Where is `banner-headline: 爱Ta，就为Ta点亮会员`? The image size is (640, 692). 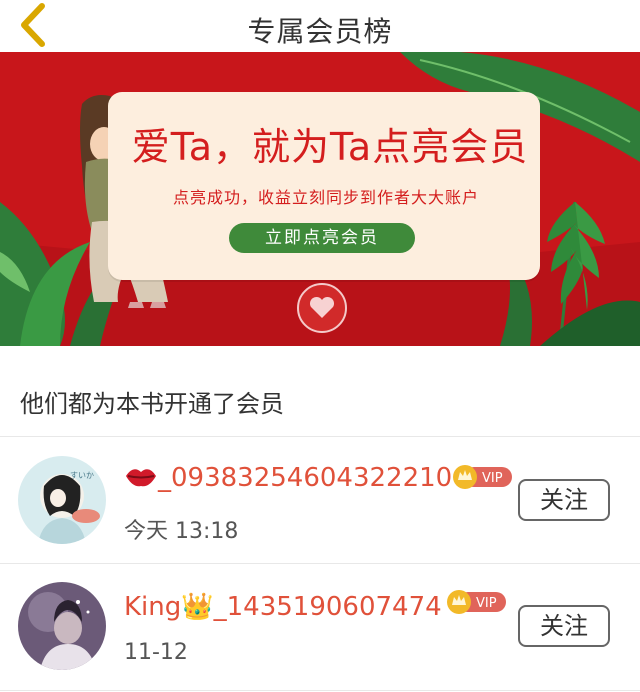
banner-headline: 爱Ta，就为Ta点亮会员 is located at coordinates (330, 147).